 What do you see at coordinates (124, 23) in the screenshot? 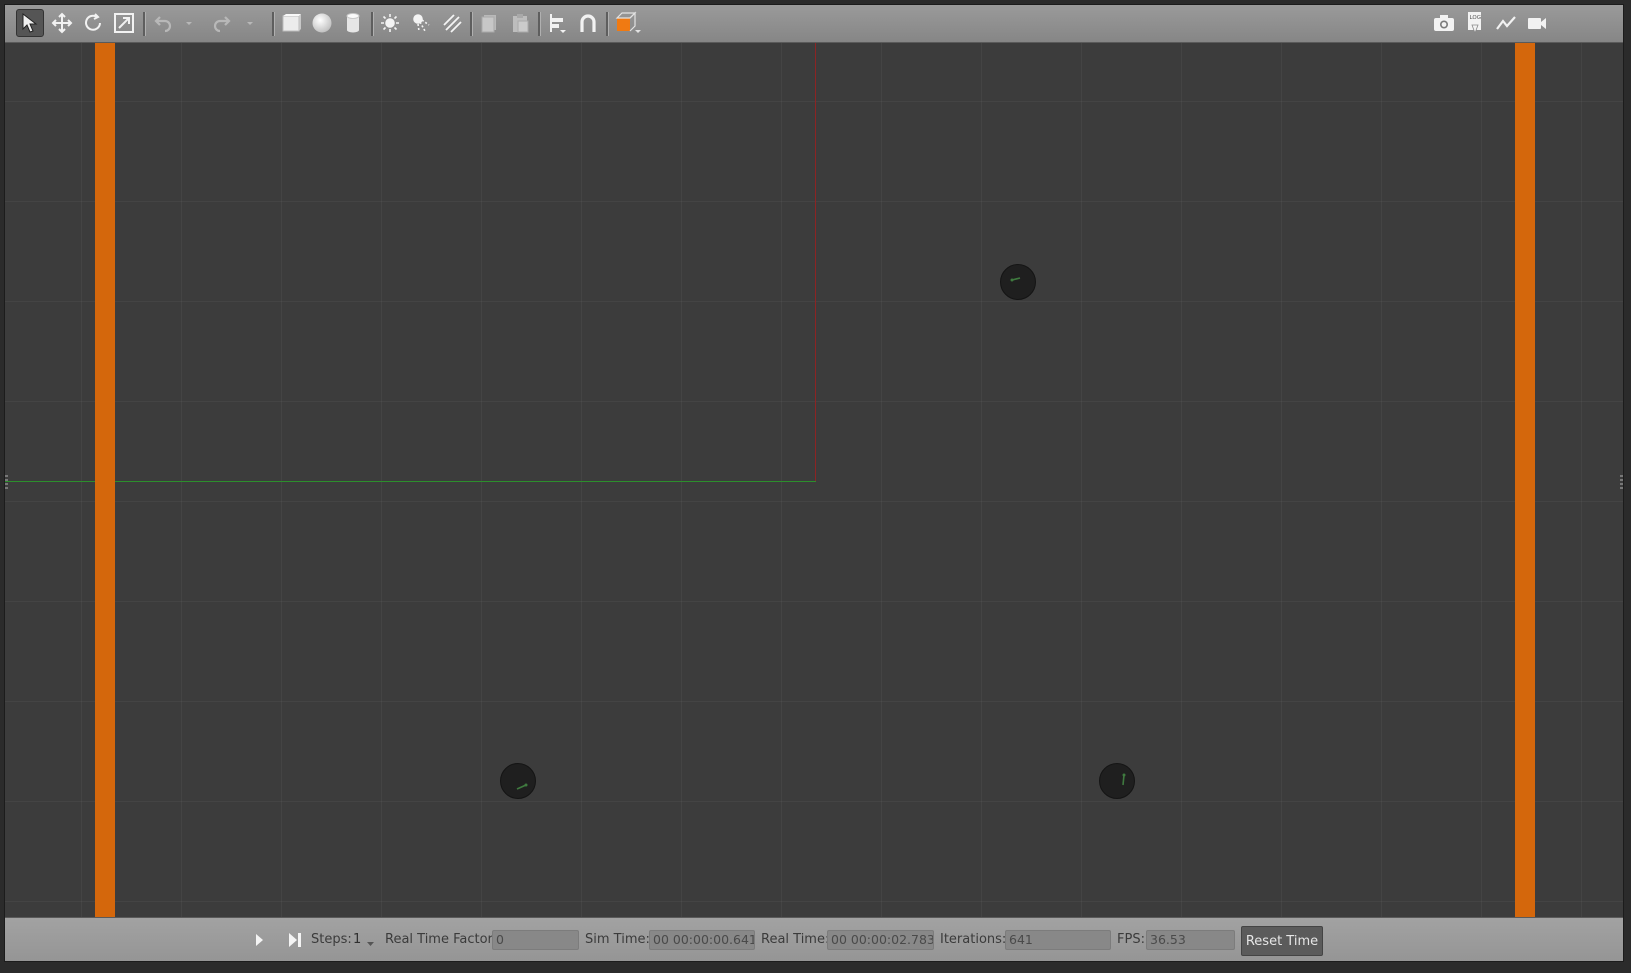
I see `scale-mode-icon` at bounding box center [124, 23].